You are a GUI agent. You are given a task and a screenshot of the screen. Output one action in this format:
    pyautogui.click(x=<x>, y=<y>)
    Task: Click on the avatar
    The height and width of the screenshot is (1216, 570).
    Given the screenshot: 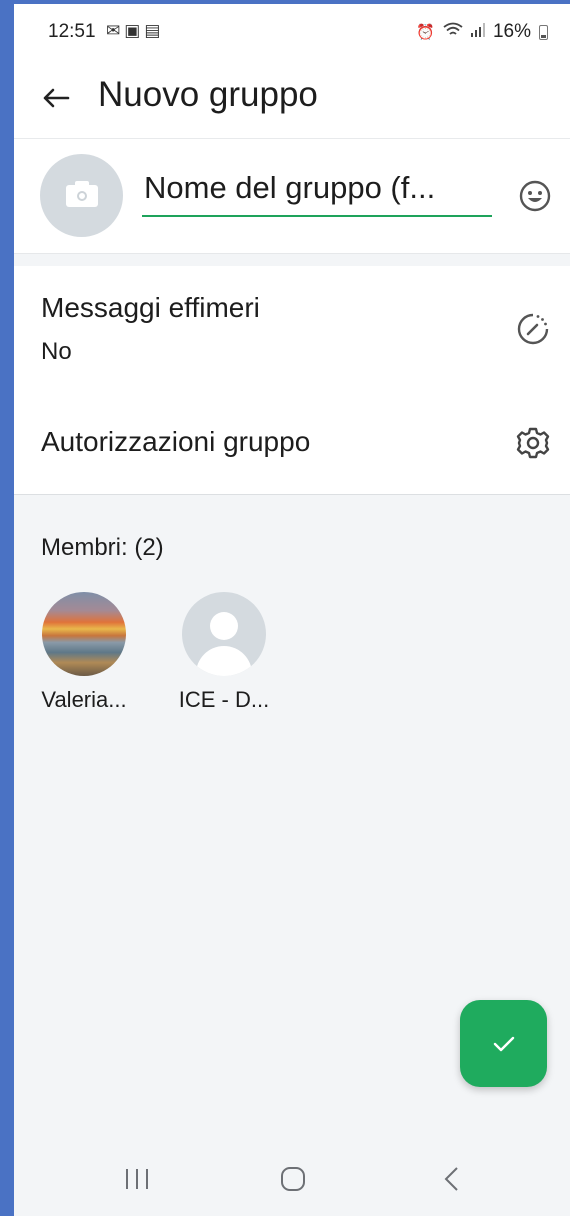 What is the action you would take?
    pyautogui.click(x=84, y=634)
    